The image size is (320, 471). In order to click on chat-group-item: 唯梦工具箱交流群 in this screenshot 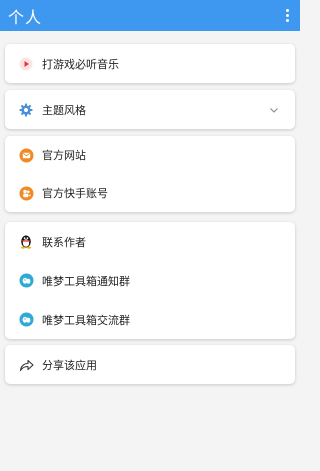, I will do `click(150, 319)`.